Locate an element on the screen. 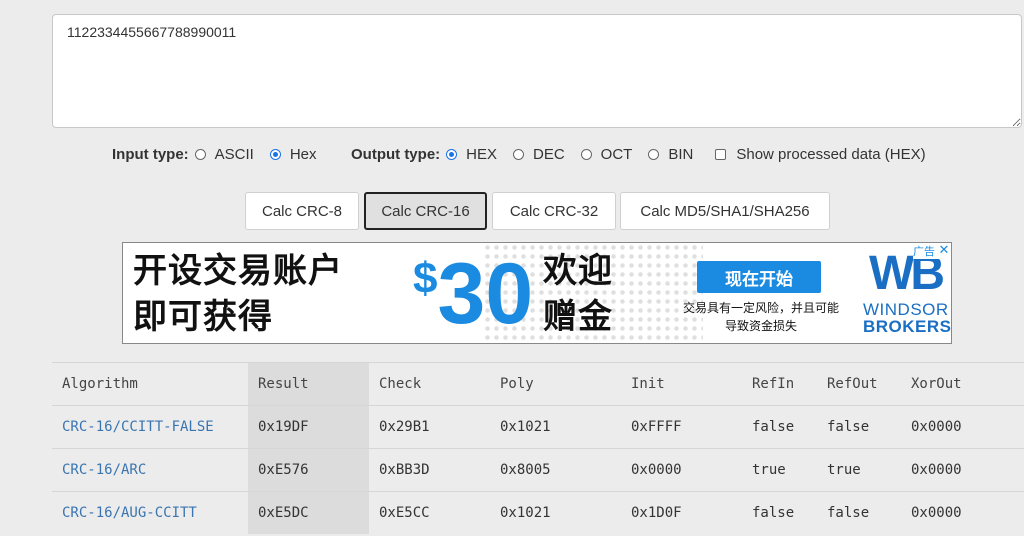  output-type-hex-label: HEX is located at coordinates (481, 154).